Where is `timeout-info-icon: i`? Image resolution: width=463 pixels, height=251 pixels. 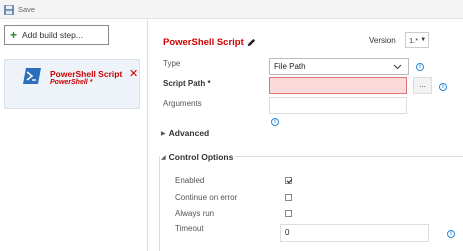 timeout-info-icon: i is located at coordinates (451, 234).